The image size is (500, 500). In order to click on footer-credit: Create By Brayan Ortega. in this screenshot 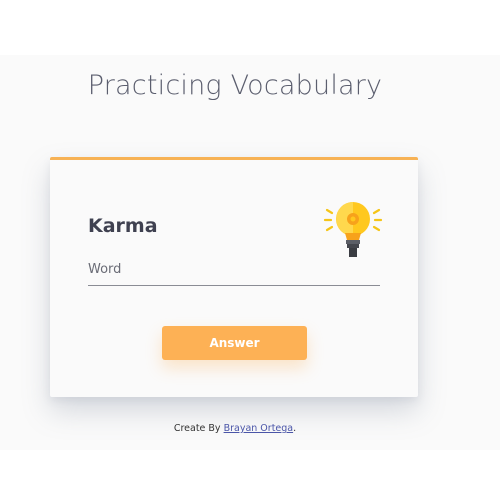, I will do `click(235, 428)`.